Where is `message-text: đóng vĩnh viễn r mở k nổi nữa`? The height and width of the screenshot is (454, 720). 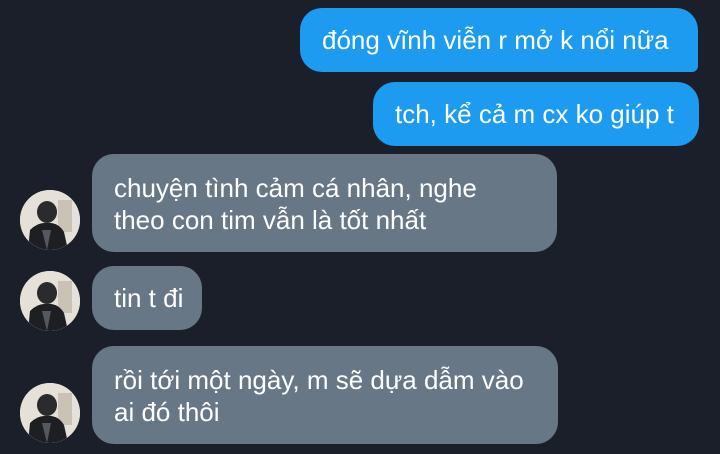
message-text: đóng vĩnh viễn r mở k nổi nữa is located at coordinates (495, 40).